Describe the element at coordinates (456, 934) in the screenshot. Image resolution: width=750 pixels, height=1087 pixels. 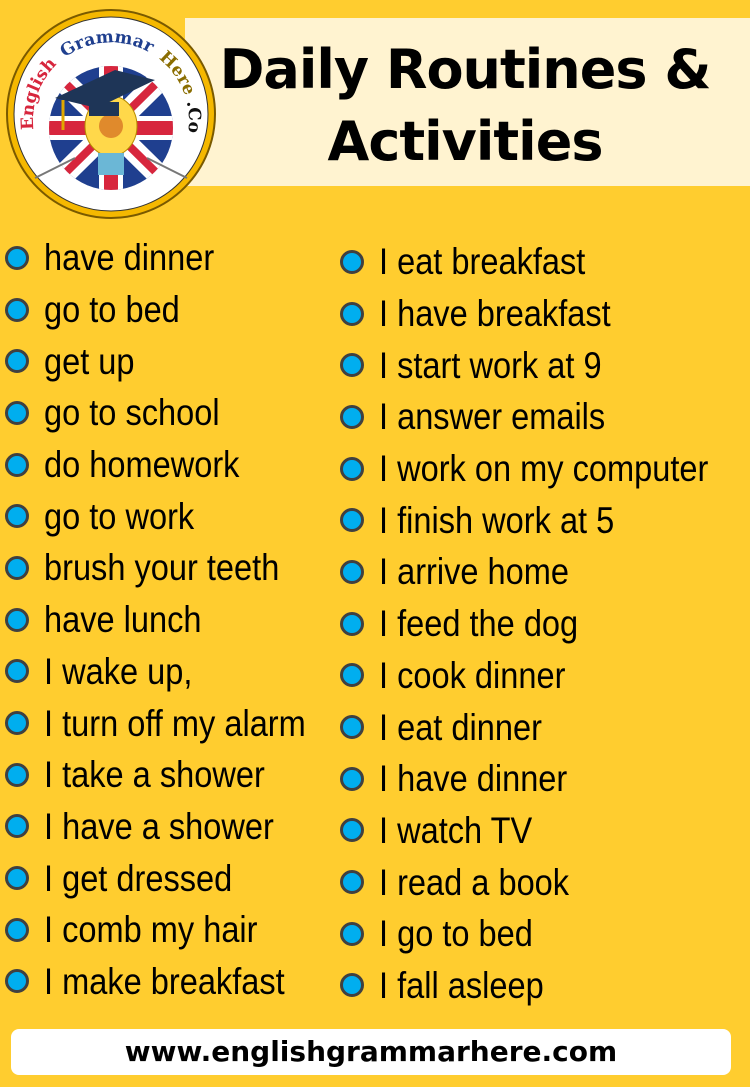
I see `list-item-label: I go to bed` at that location.